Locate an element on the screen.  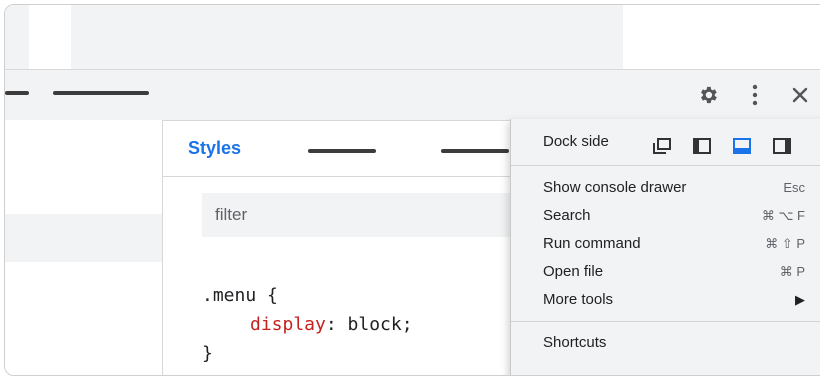
filter-placeholder: filter is located at coordinates (231, 214).